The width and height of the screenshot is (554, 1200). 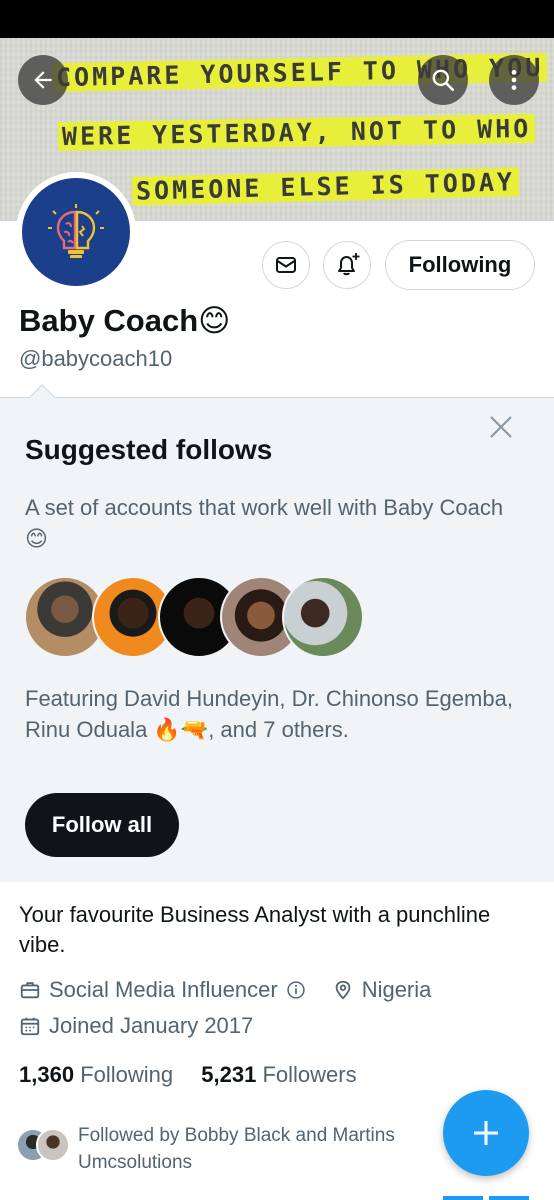 I want to click on back-button, so click(x=43, y=80).